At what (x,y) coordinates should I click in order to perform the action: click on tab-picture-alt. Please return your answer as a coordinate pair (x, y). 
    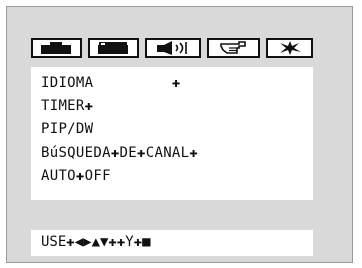
    Looking at the image, I should click on (113, 48).